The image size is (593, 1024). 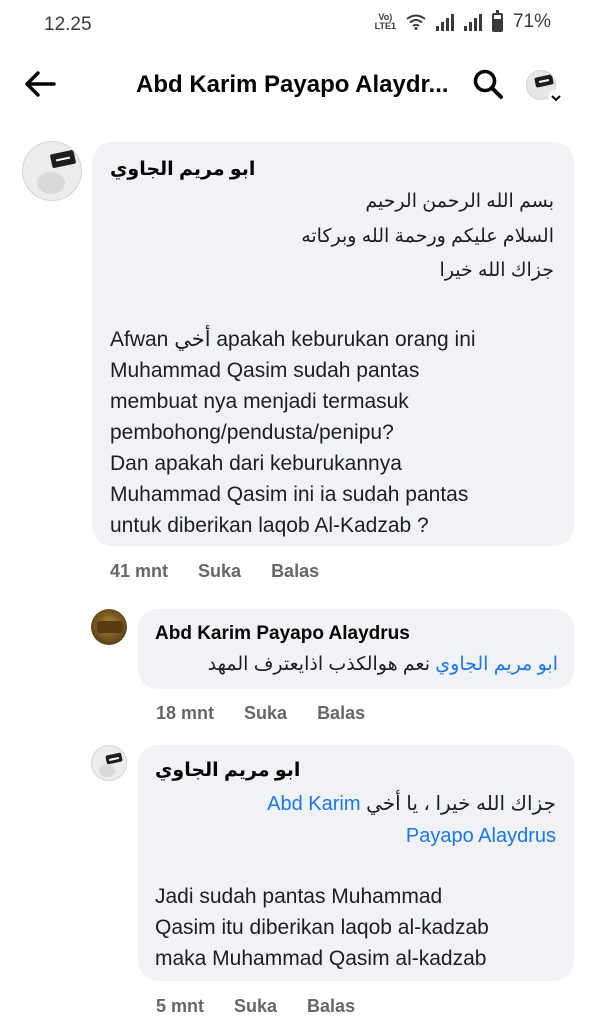 I want to click on reply-author: Abd Karim Payapo Alaydrus, so click(x=282, y=634).